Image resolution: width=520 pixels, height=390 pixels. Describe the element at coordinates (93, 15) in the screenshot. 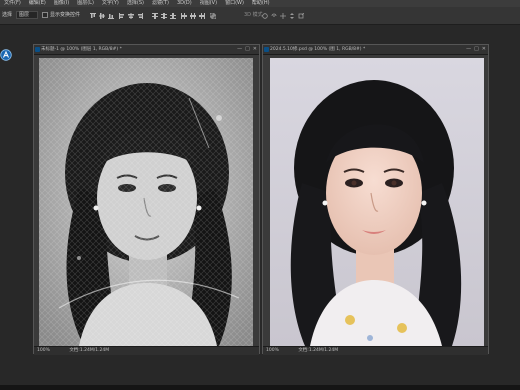

I see `align-top-icon` at that location.